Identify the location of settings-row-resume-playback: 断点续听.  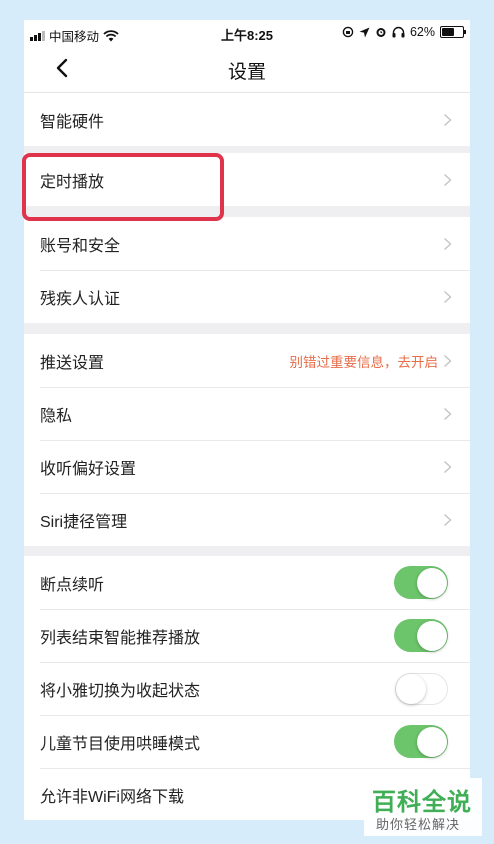
(247, 582).